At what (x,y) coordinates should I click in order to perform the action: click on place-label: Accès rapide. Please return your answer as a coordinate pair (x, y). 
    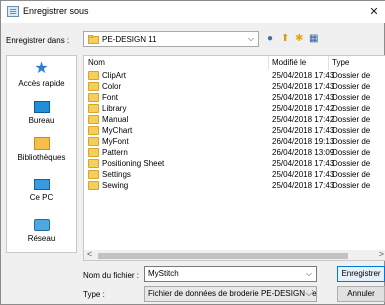
    Looking at the image, I should click on (41, 83).